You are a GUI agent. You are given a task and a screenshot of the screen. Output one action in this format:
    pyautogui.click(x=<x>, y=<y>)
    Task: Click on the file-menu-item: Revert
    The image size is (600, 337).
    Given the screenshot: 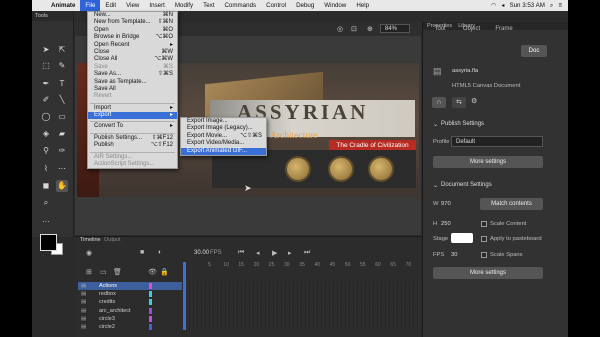 What is the action you would take?
    pyautogui.click(x=132, y=96)
    